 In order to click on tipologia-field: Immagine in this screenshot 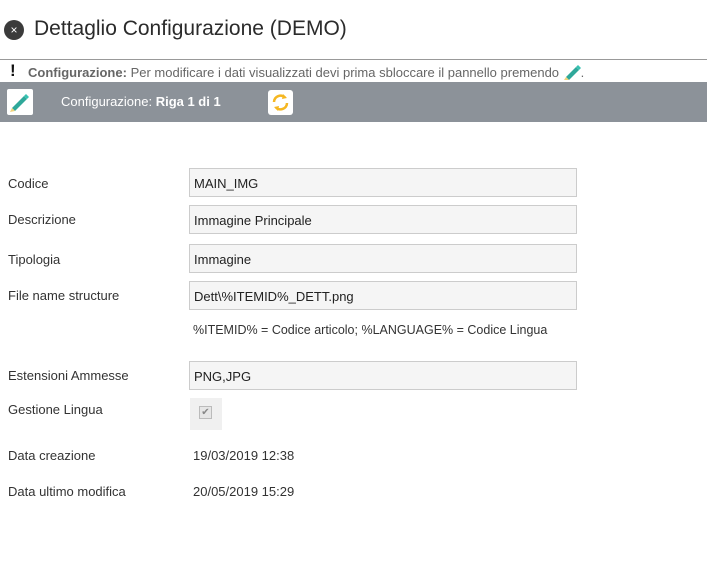, I will do `click(383, 258)`.